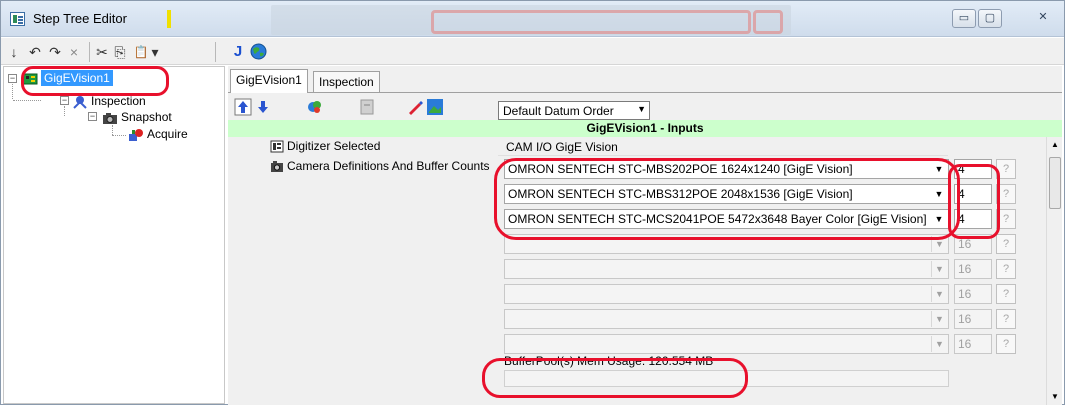  Describe the element at coordinates (30, 79) in the screenshot. I see `digitizer-board-icon` at that location.